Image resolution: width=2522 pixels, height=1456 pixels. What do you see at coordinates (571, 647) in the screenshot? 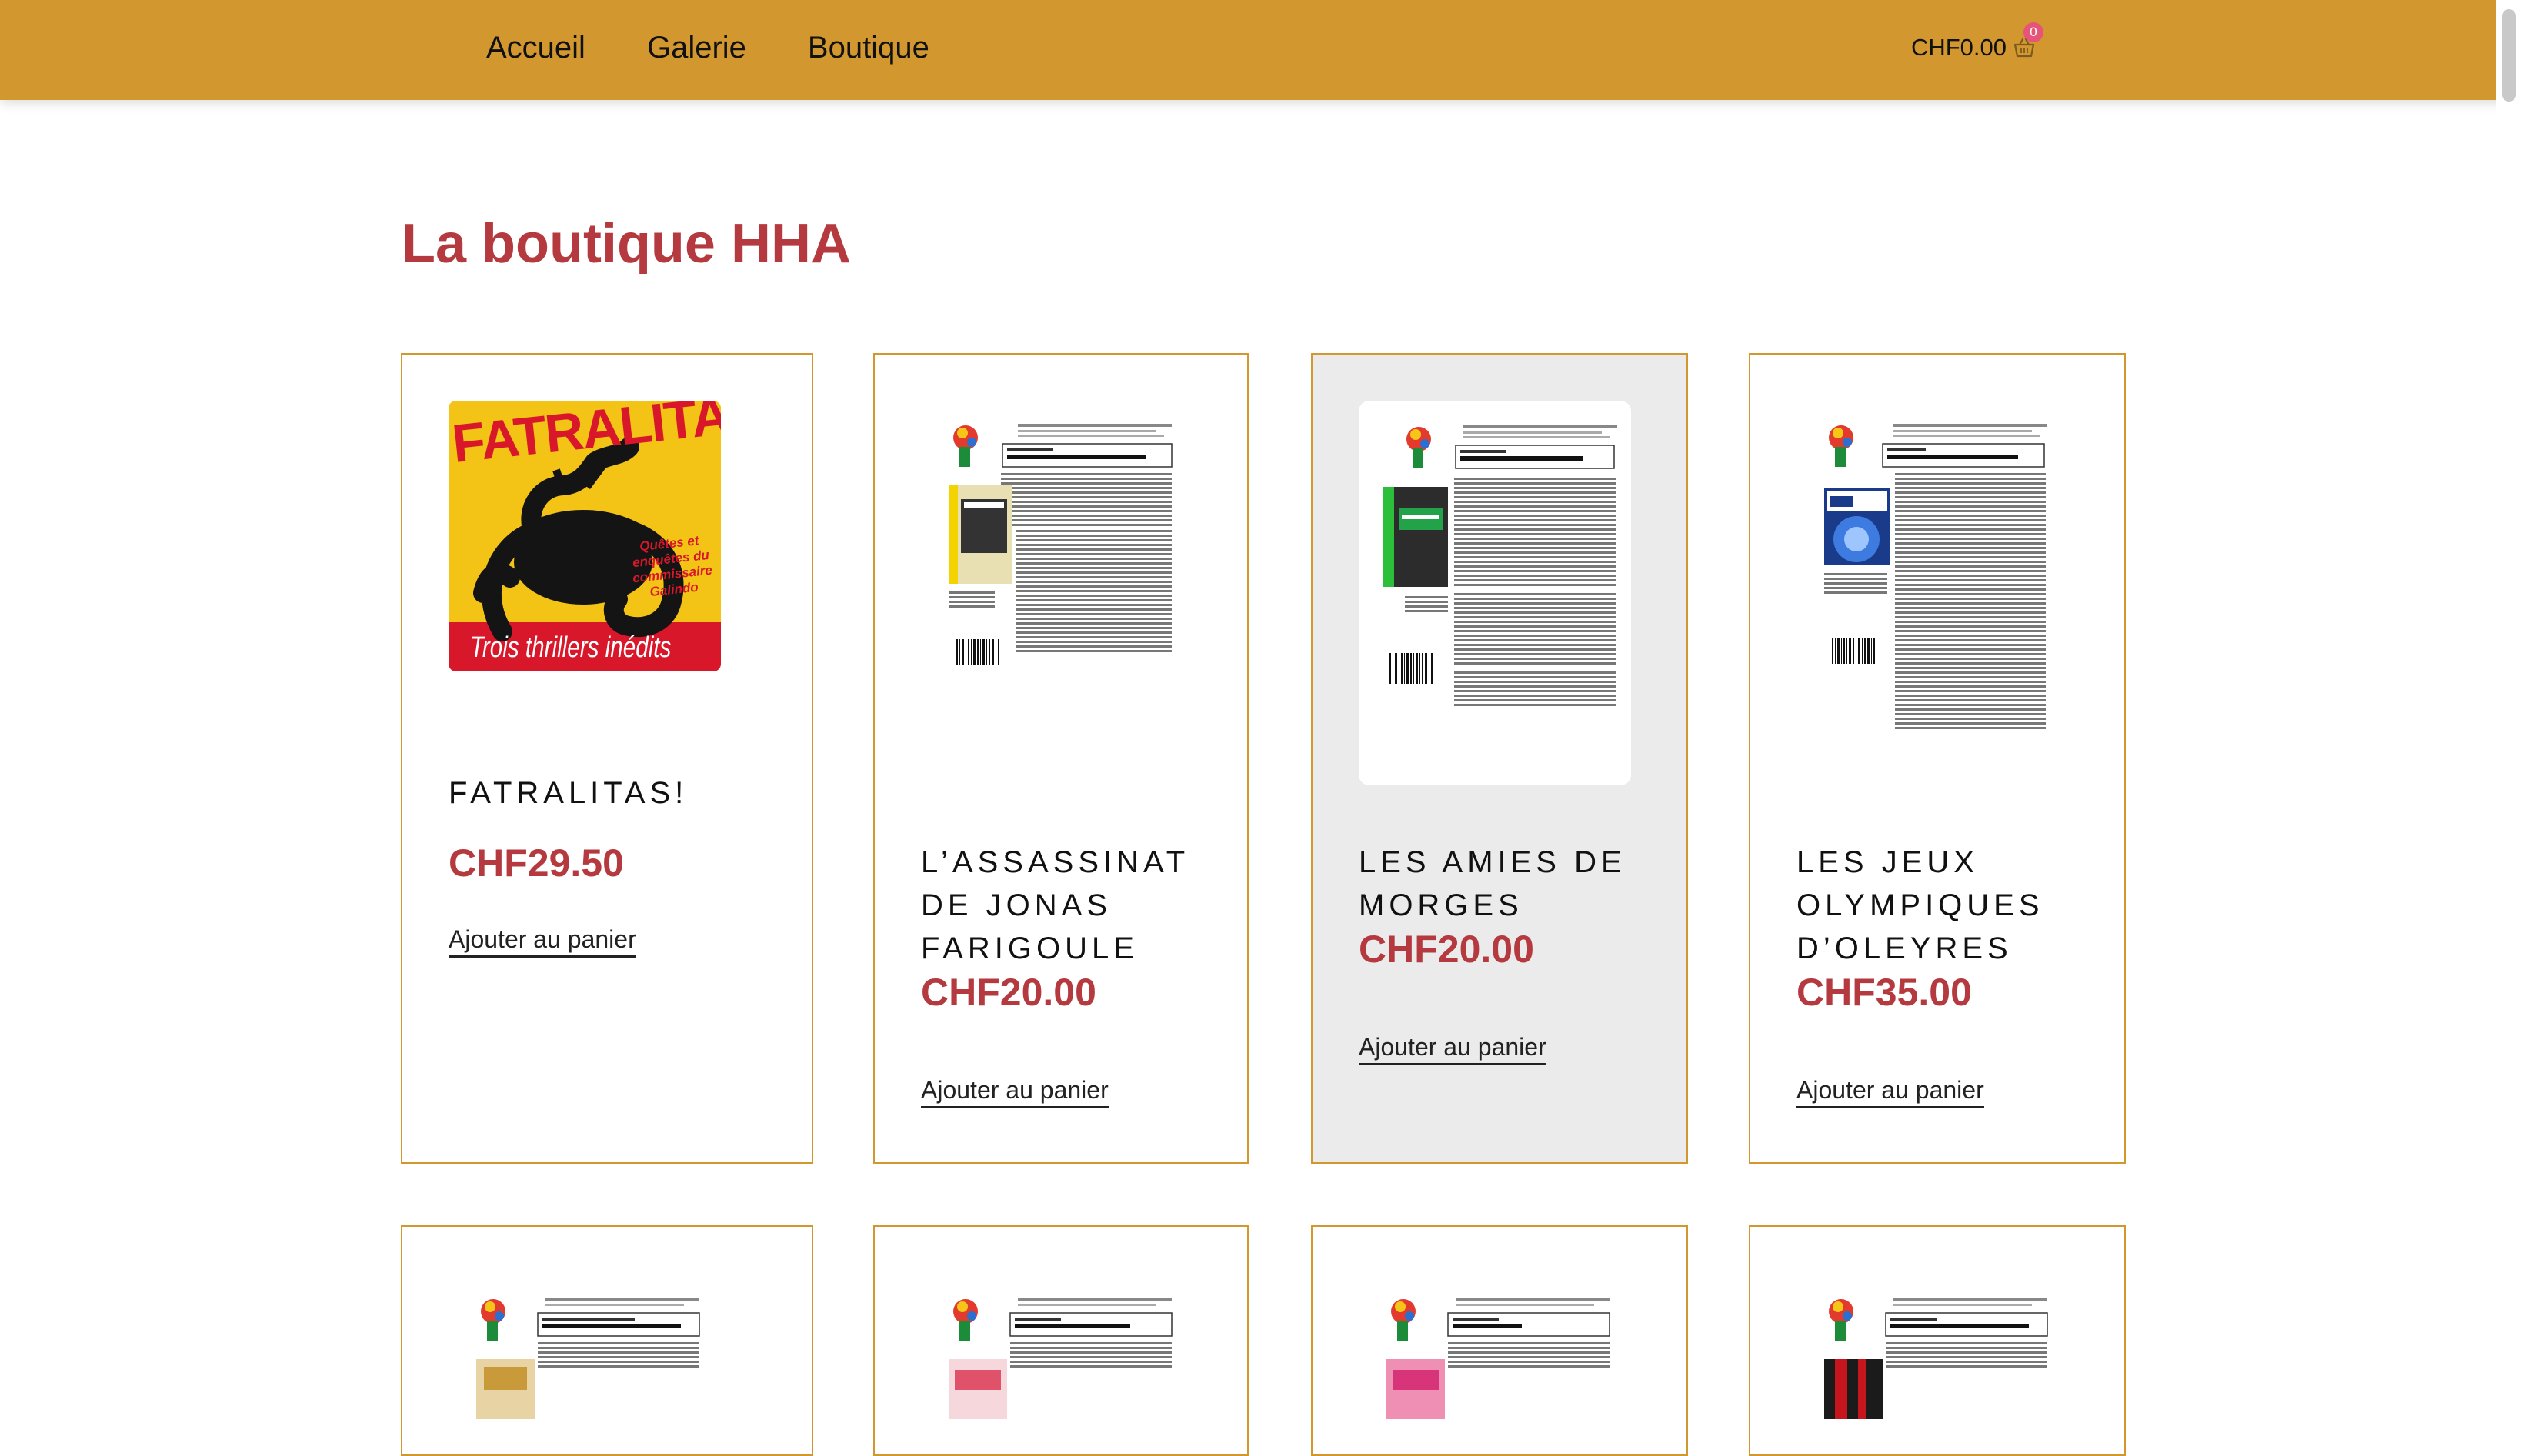
I see `cover-banner-text: Trois thrillers inédits` at bounding box center [571, 647].